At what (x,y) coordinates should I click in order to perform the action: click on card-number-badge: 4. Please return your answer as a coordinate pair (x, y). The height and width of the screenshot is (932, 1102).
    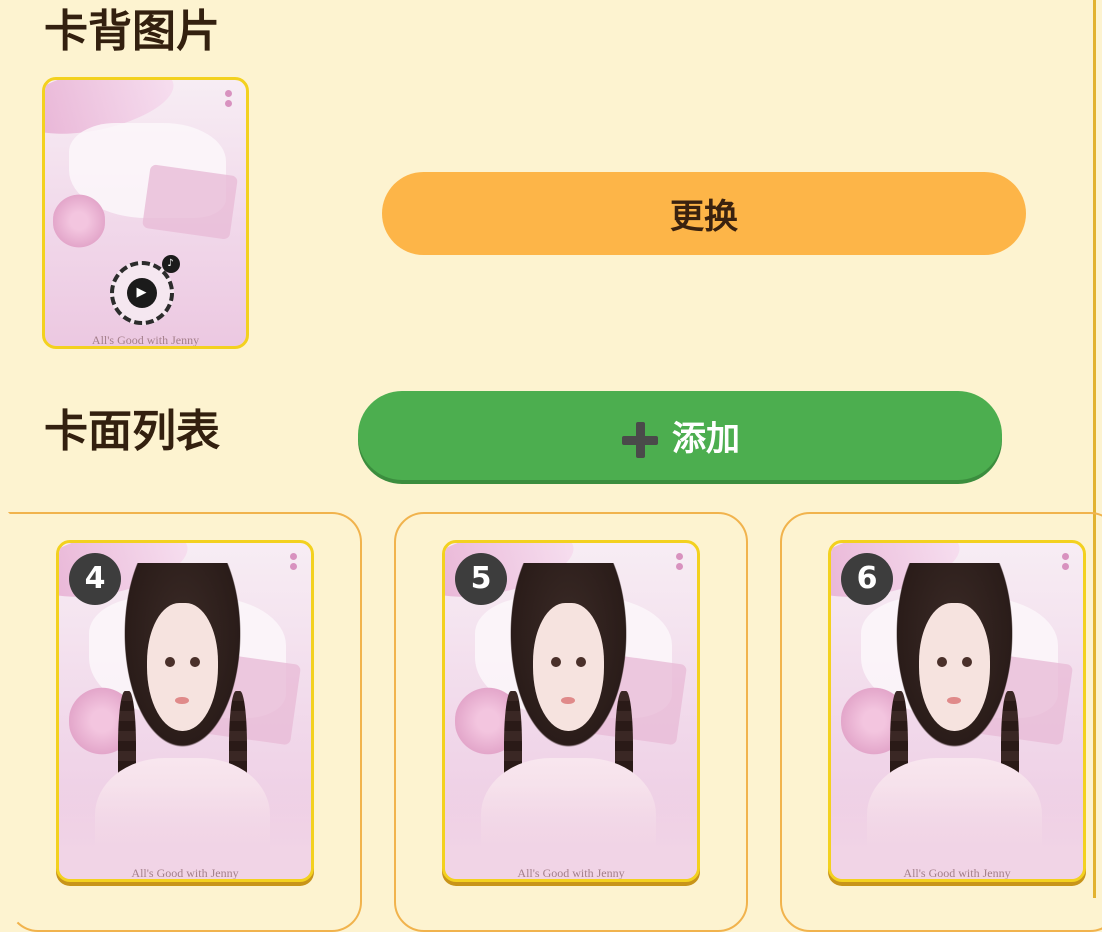
    Looking at the image, I should click on (95, 579).